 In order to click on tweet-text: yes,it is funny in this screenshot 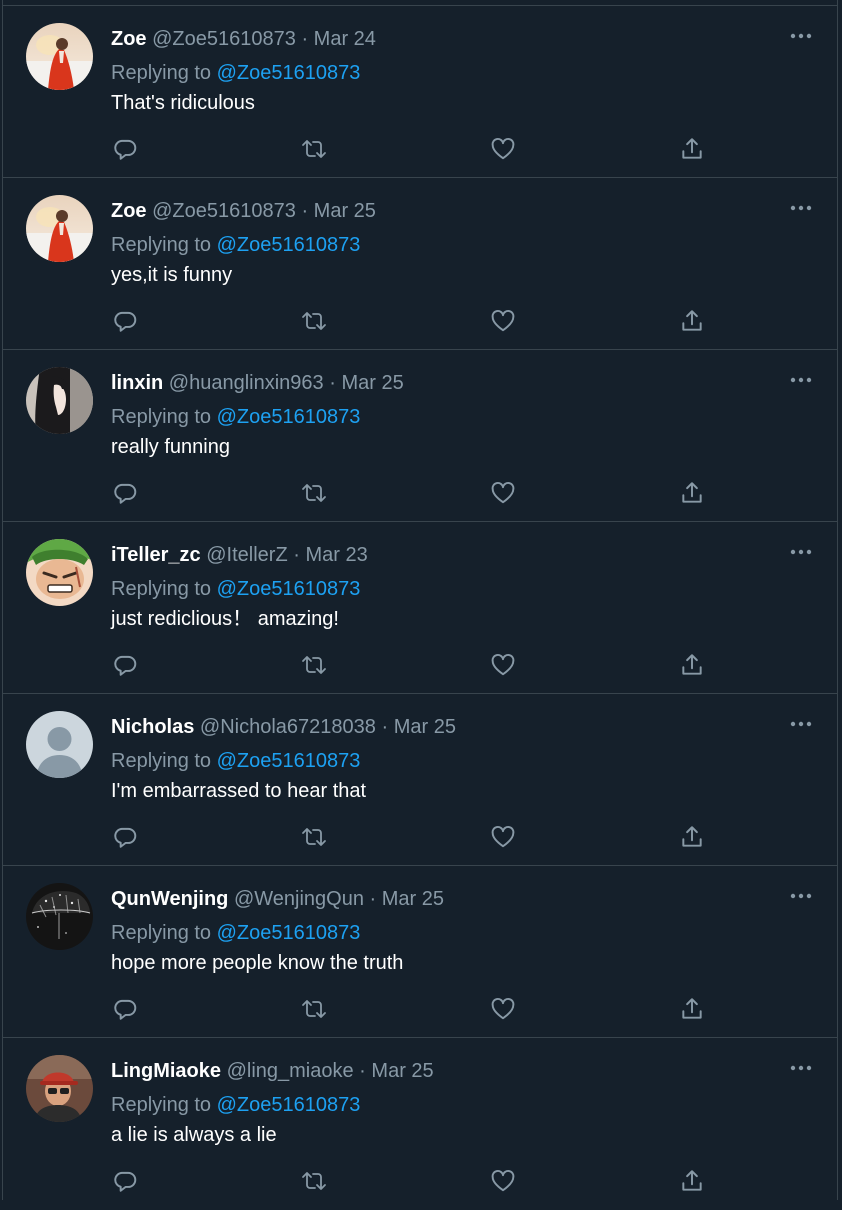, I will do `click(172, 275)`.